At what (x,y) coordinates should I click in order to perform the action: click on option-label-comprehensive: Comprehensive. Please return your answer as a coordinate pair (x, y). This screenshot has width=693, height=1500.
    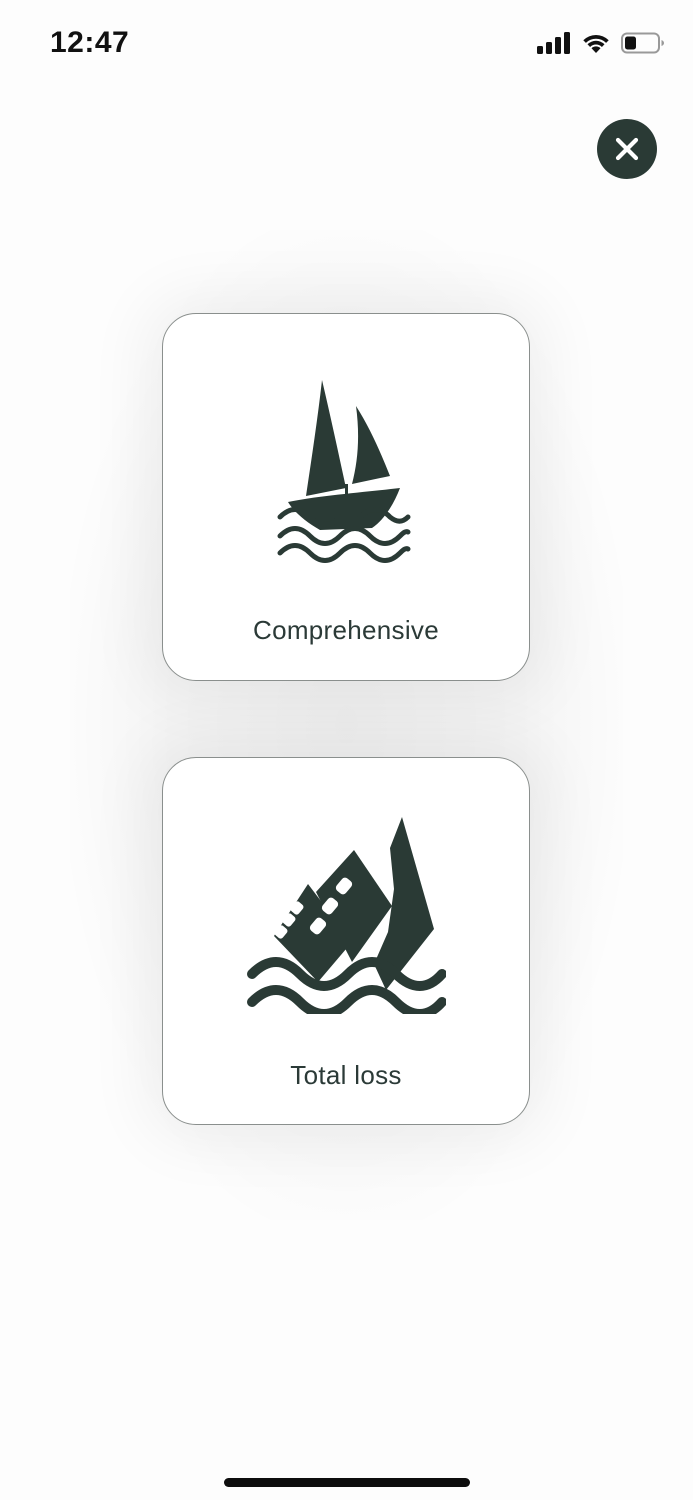
    Looking at the image, I should click on (346, 630).